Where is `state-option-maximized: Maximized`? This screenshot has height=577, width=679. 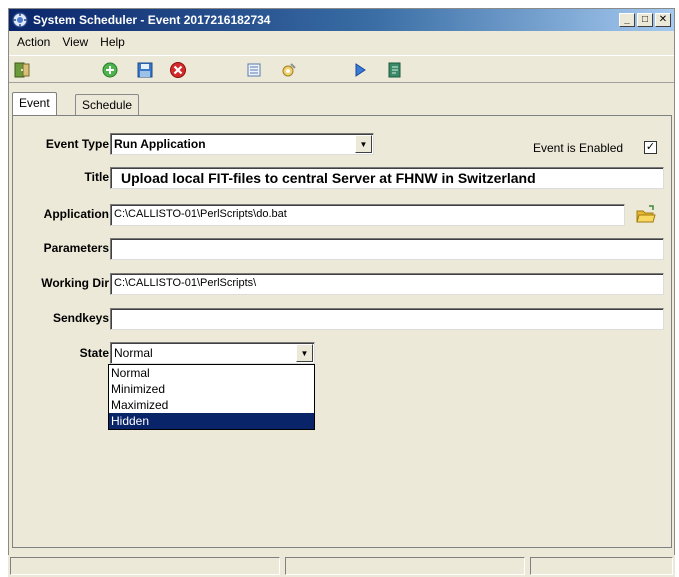
state-option-maximized: Maximized is located at coordinates (211, 405).